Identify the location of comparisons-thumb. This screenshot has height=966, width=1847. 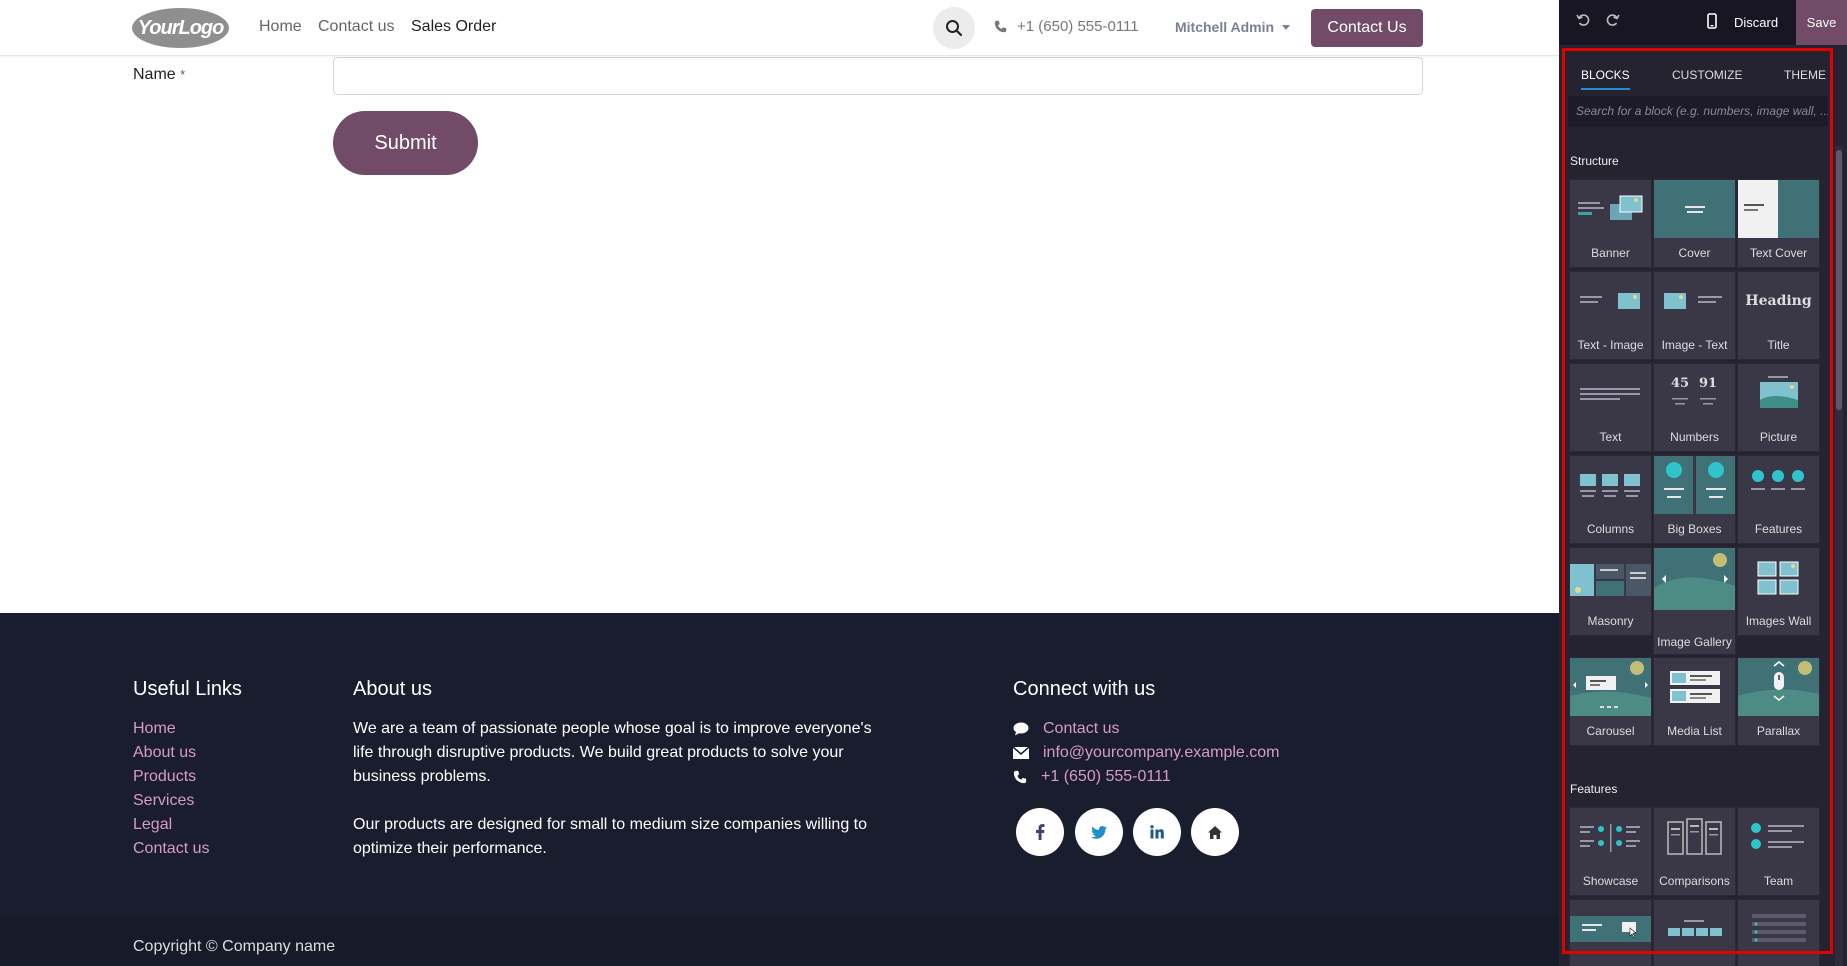
(1694, 836).